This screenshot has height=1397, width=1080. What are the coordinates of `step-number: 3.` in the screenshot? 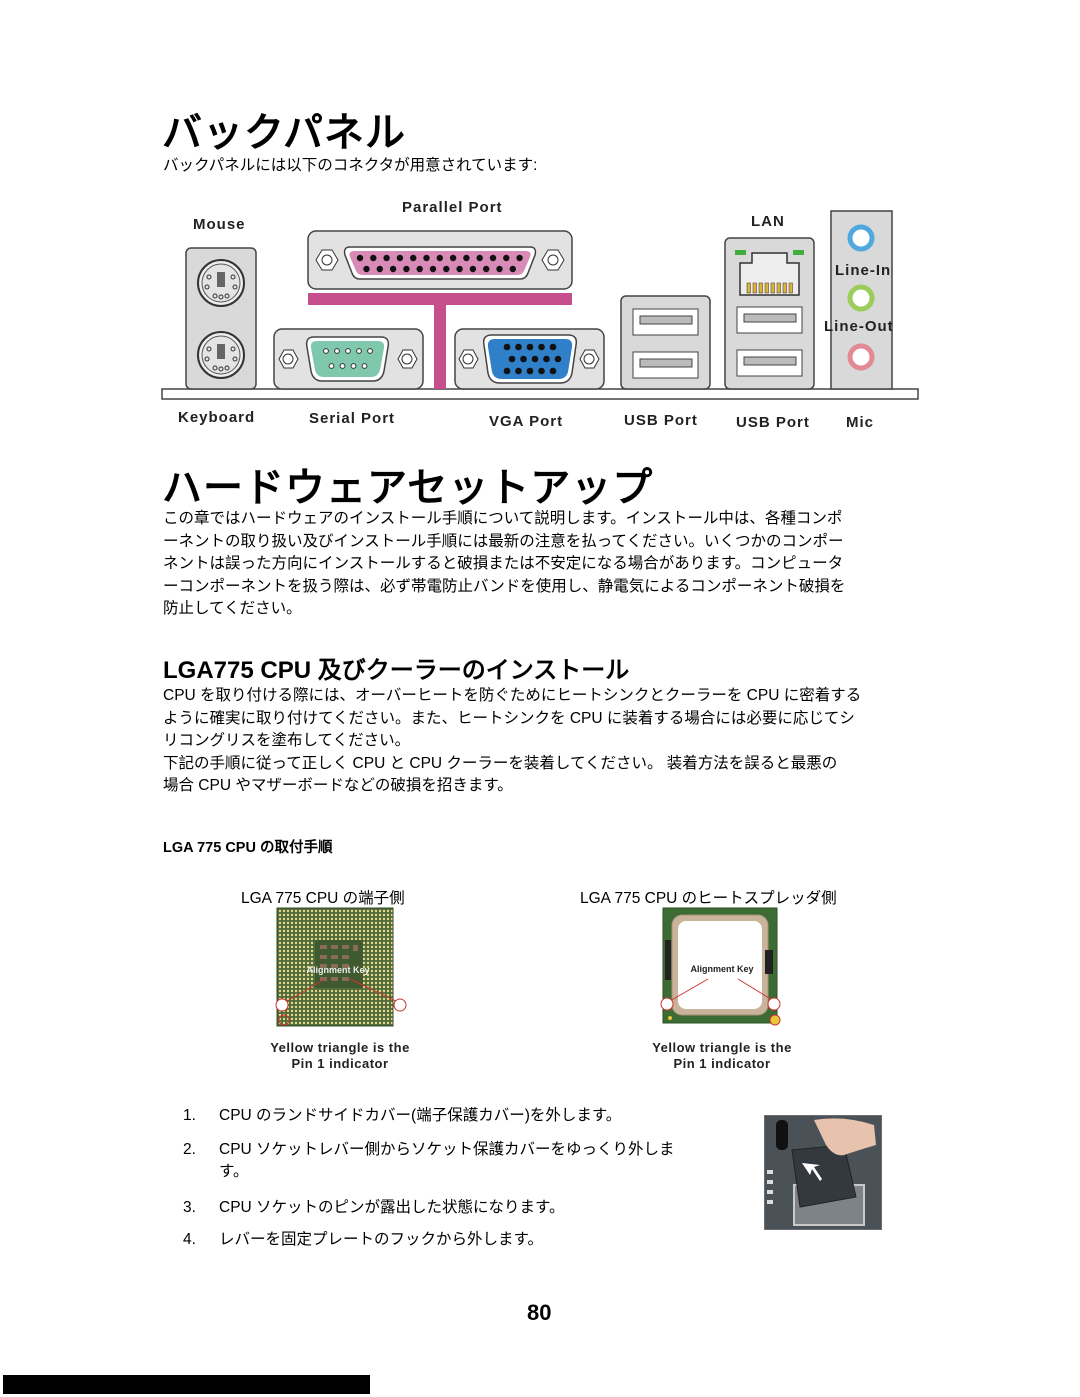 It's located at (189, 1207).